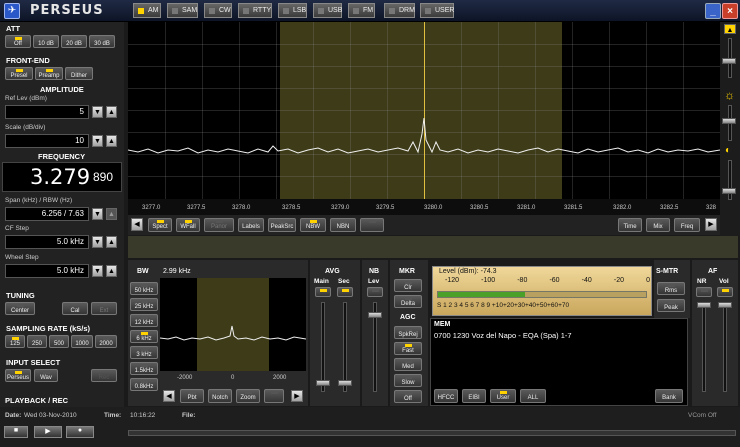  What do you see at coordinates (729, 61) in the screenshot?
I see `range-slider-knob` at bounding box center [729, 61].